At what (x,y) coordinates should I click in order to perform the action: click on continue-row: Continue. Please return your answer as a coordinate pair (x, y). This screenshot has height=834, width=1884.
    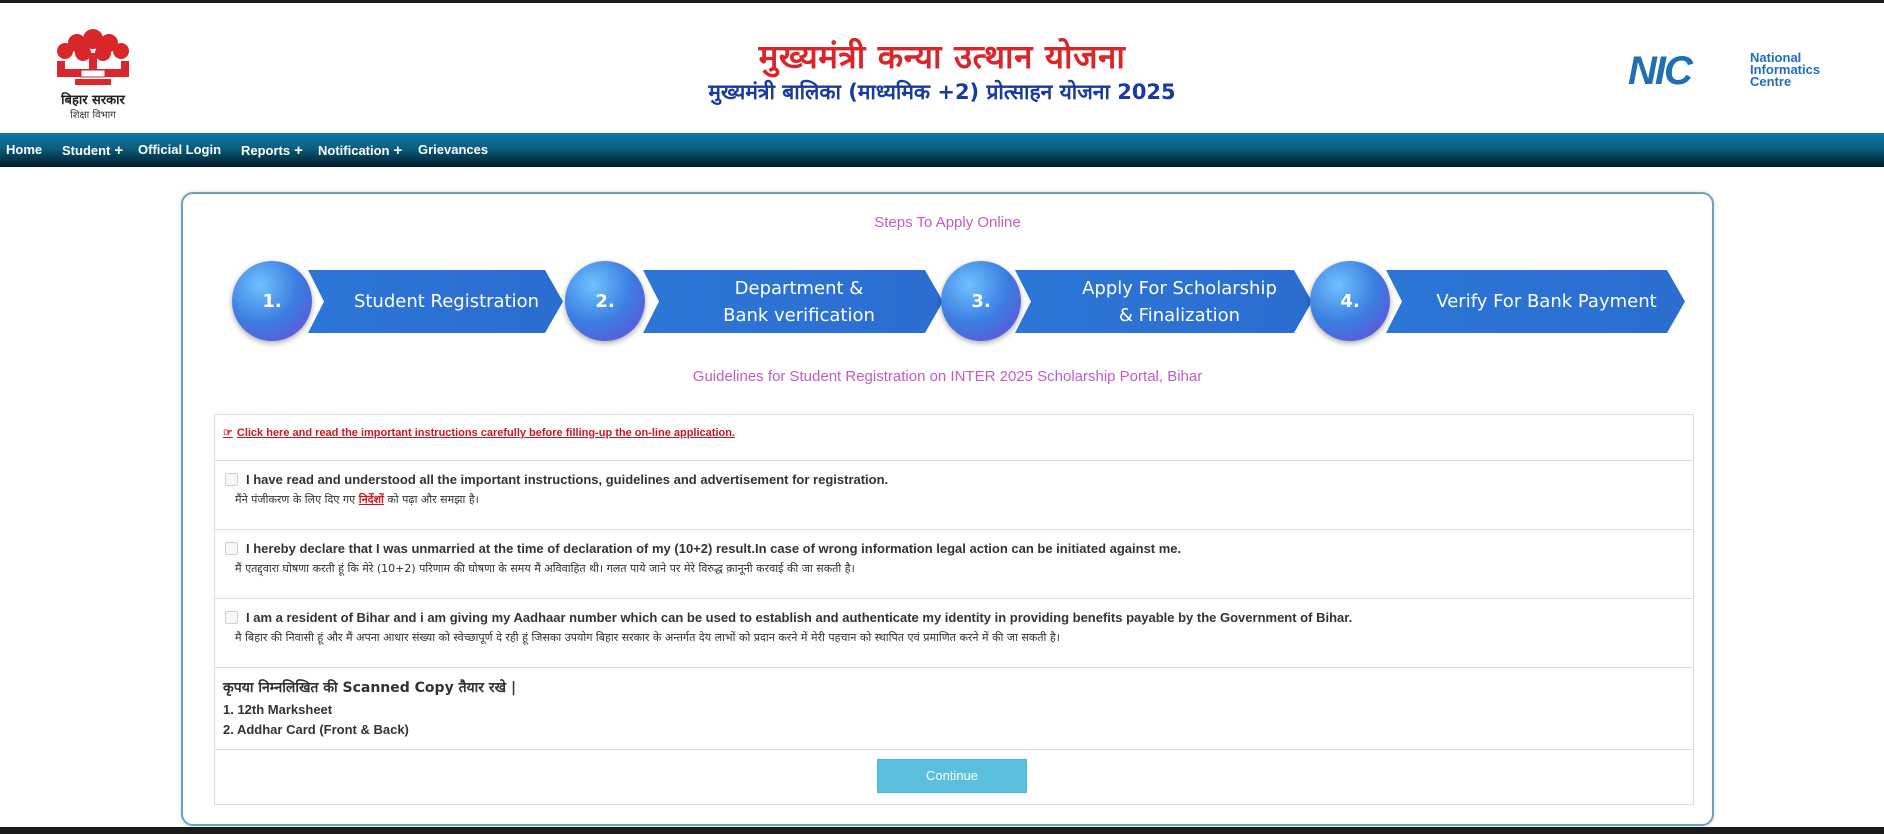
    Looking at the image, I should click on (954, 777).